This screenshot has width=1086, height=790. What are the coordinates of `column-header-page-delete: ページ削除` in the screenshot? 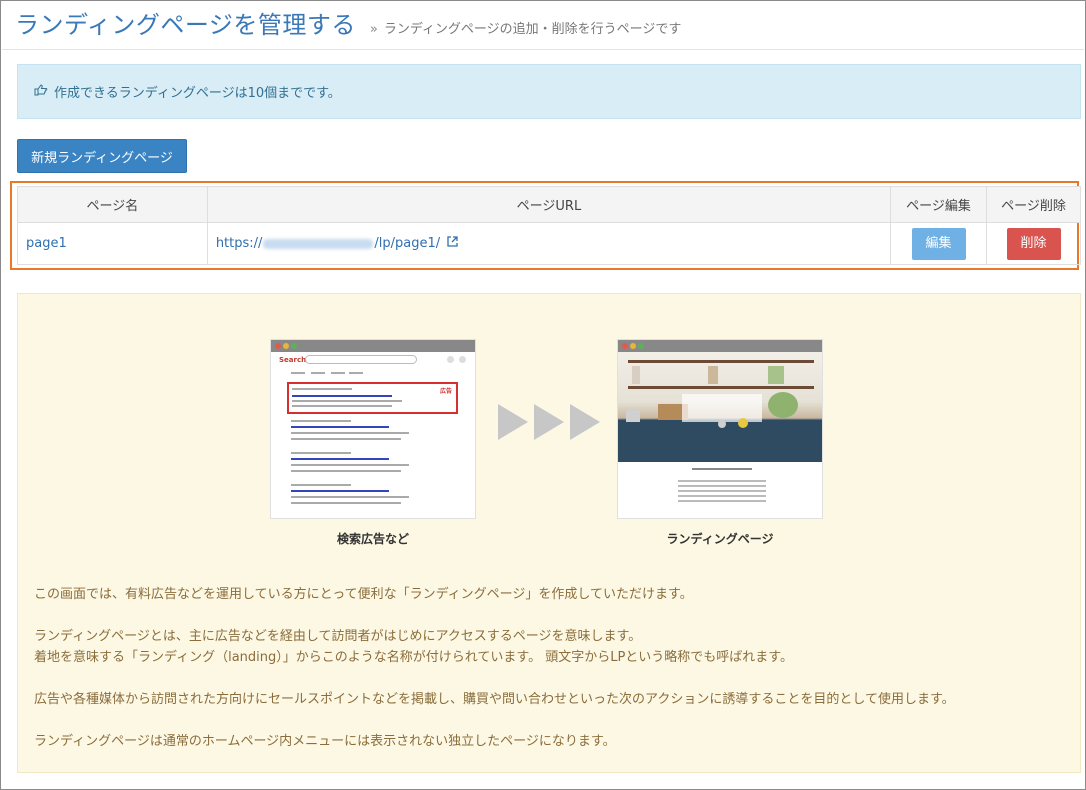 It's located at (1033, 204).